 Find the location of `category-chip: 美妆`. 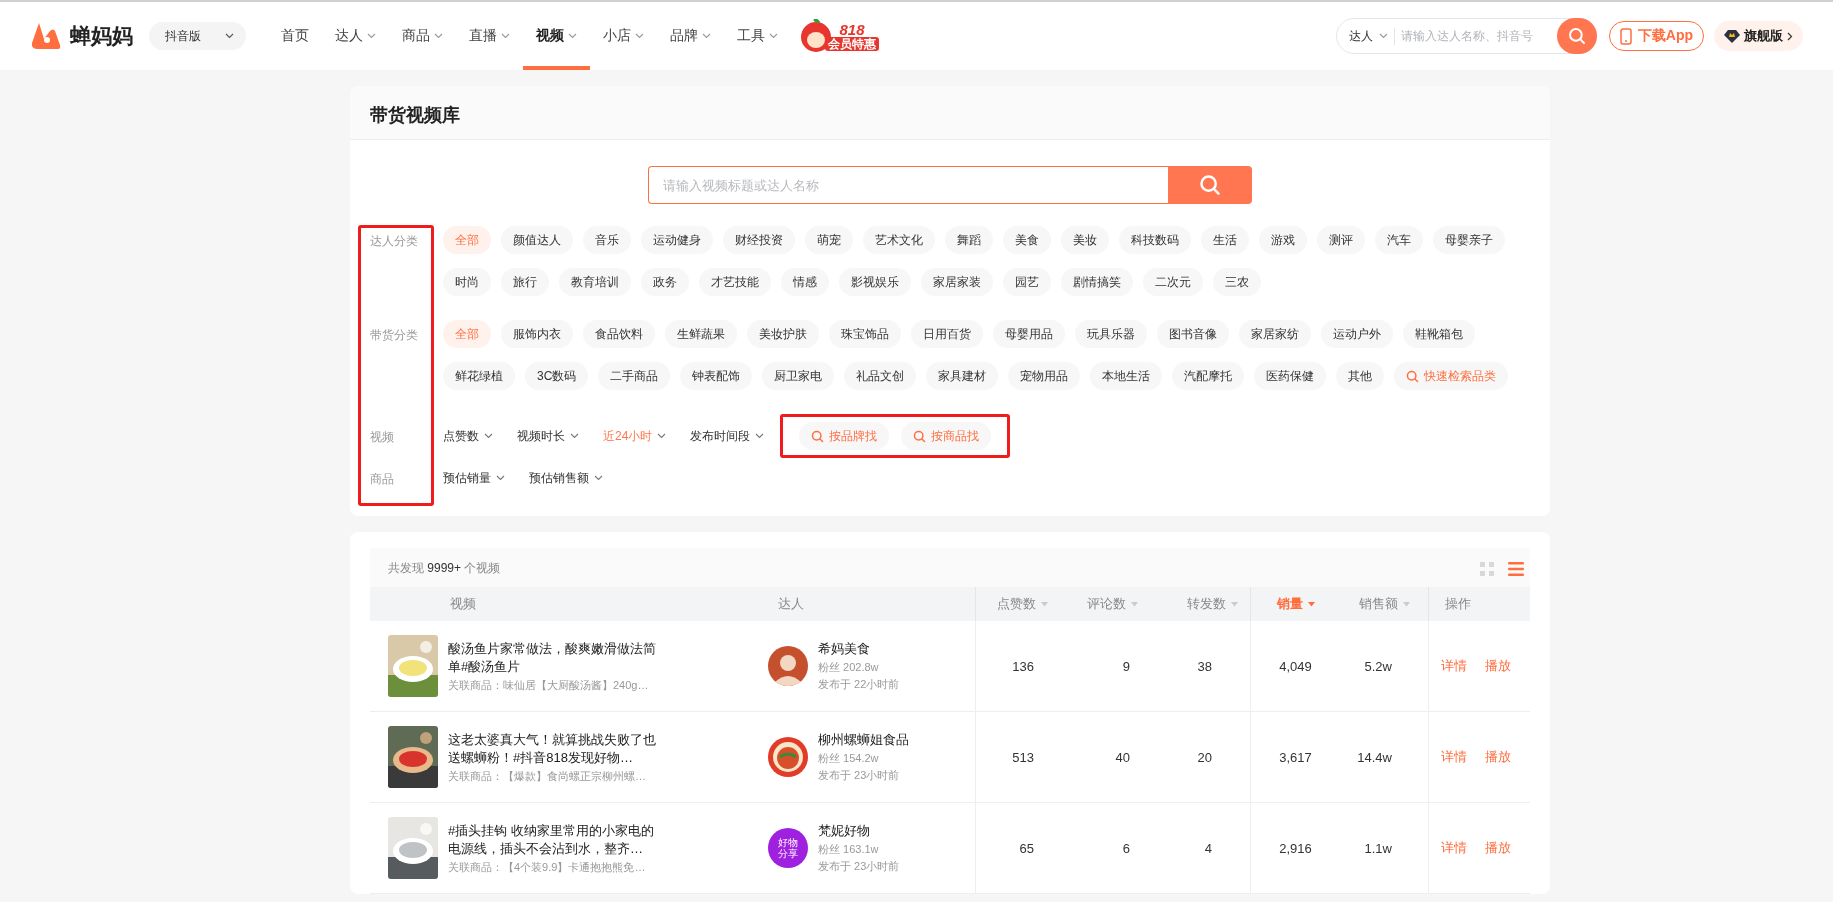

category-chip: 美妆 is located at coordinates (1085, 240).